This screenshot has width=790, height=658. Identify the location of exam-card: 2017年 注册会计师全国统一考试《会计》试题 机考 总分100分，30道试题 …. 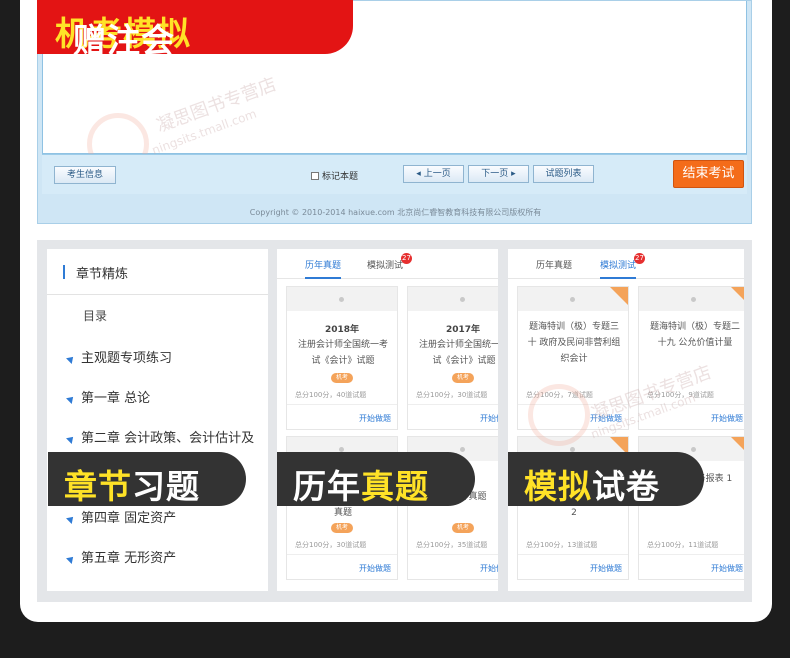
(452, 358).